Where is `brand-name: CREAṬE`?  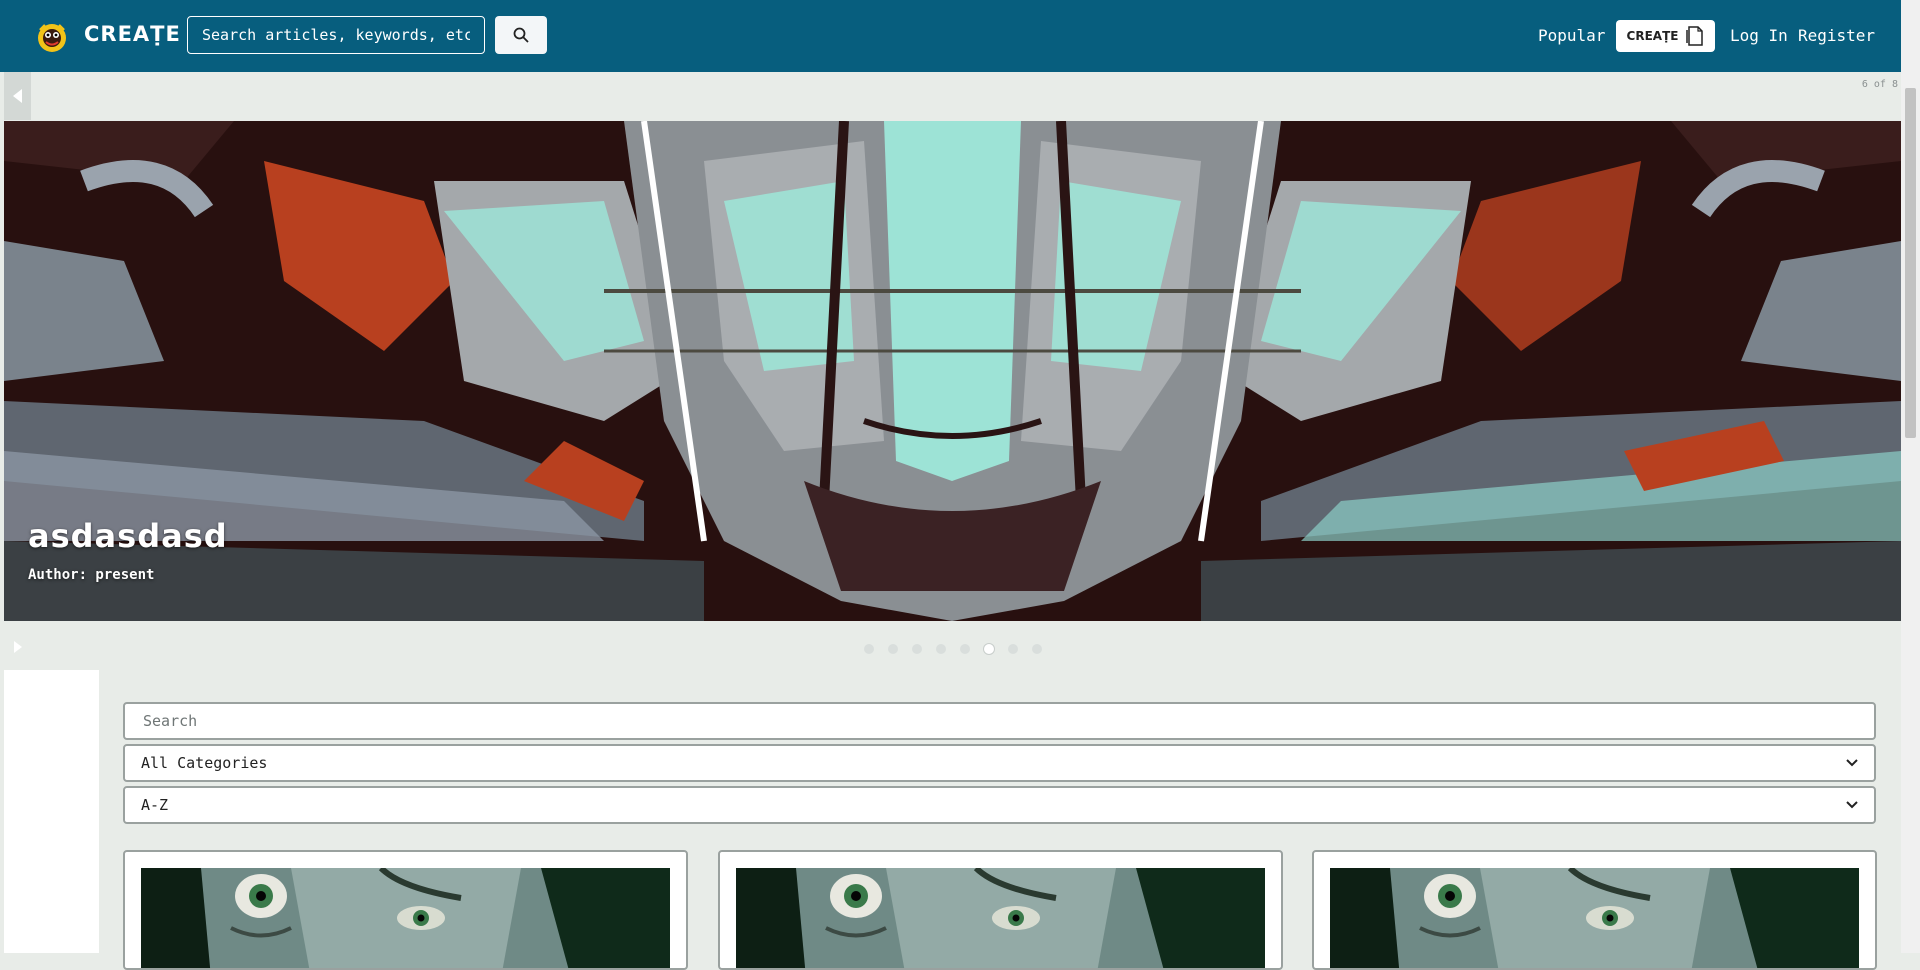 brand-name: CREAṬE is located at coordinates (132, 34).